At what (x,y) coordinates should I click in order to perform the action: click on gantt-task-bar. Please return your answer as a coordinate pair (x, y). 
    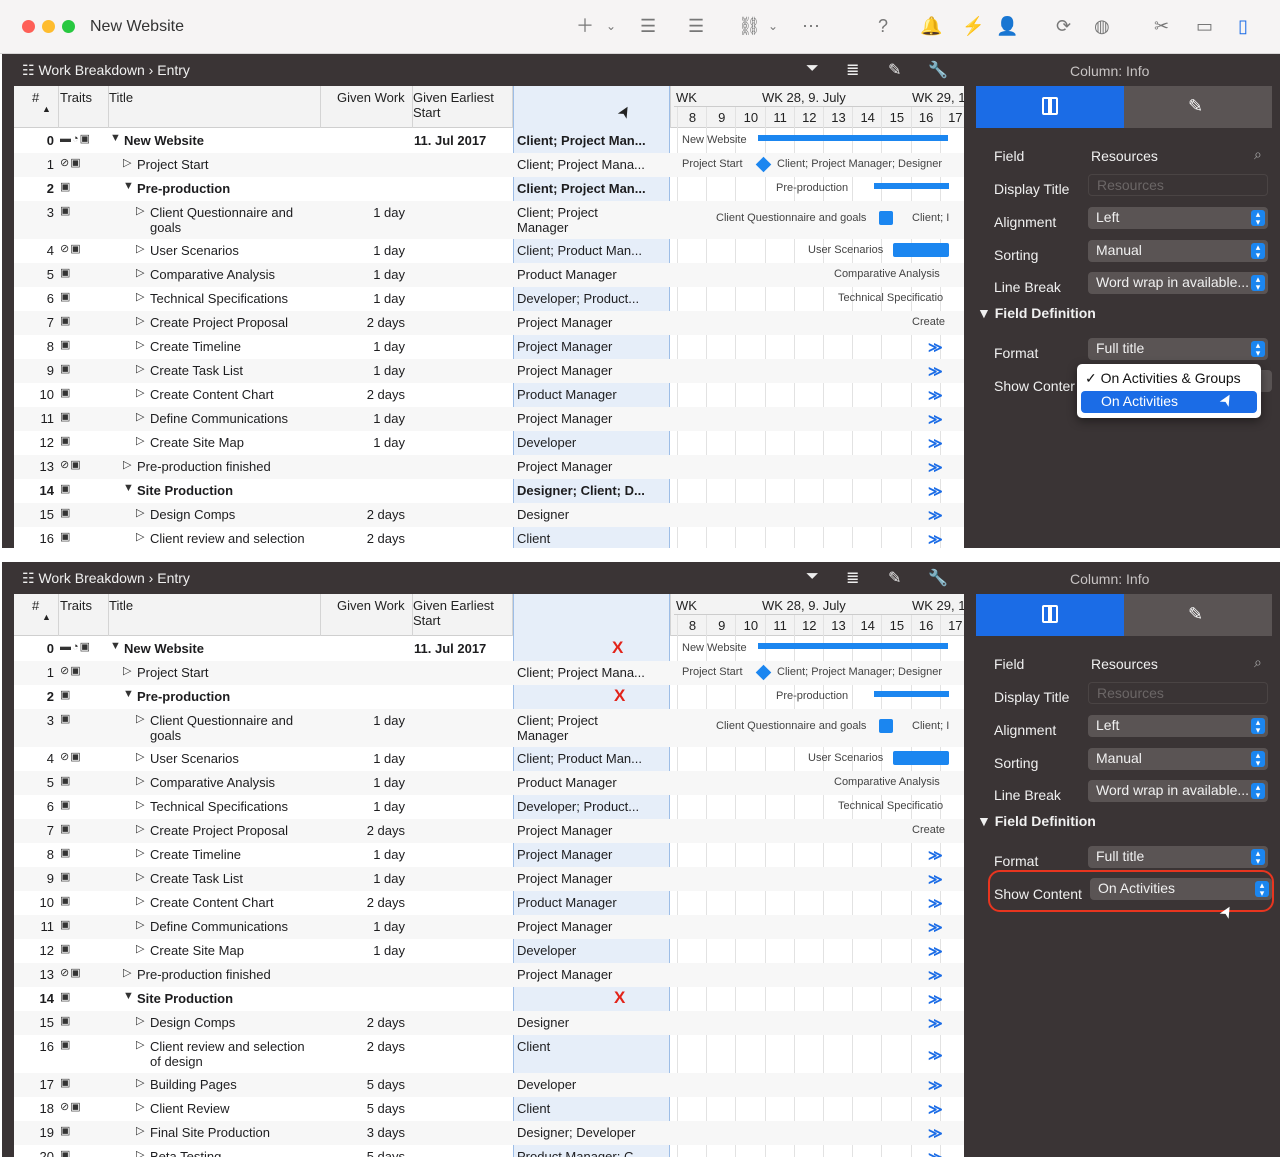
    Looking at the image, I should click on (886, 218).